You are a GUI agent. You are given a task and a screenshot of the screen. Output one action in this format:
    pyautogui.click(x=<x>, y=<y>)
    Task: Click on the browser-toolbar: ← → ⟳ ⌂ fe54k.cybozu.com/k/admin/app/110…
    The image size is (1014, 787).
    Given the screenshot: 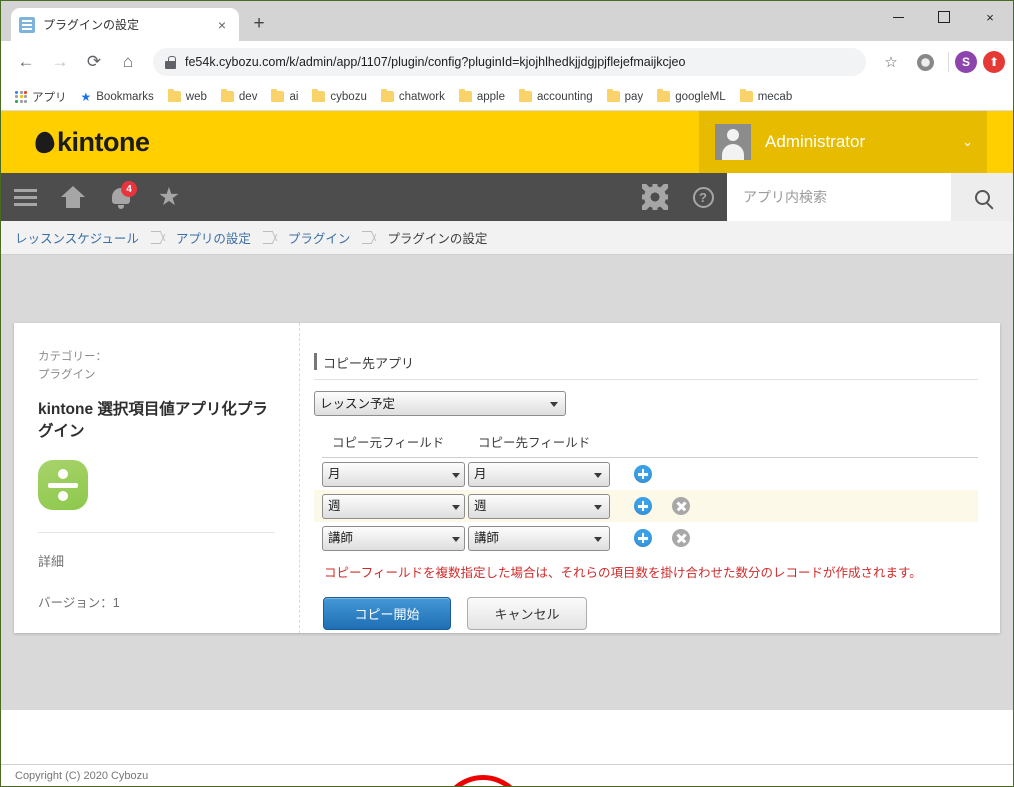 What is the action you would take?
    pyautogui.click(x=507, y=62)
    